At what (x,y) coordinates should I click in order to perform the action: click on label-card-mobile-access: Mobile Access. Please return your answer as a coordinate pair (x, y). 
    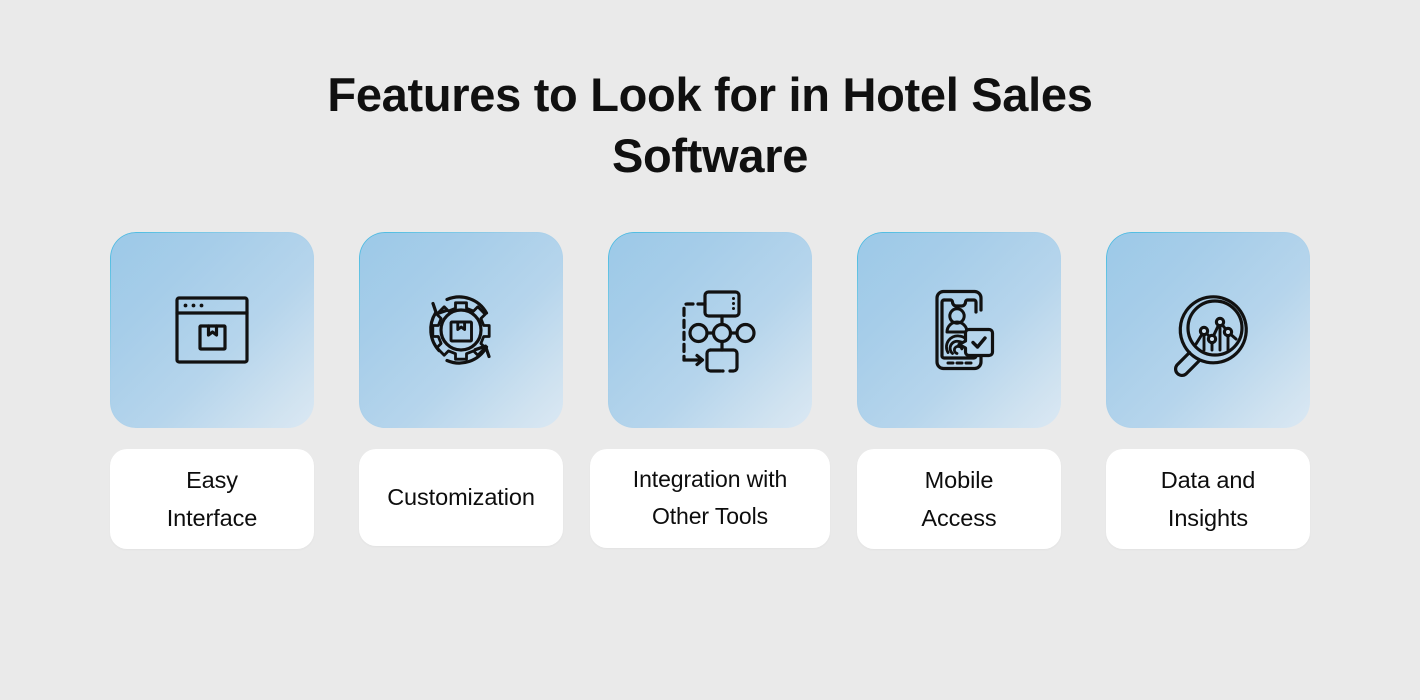
    Looking at the image, I should click on (959, 499).